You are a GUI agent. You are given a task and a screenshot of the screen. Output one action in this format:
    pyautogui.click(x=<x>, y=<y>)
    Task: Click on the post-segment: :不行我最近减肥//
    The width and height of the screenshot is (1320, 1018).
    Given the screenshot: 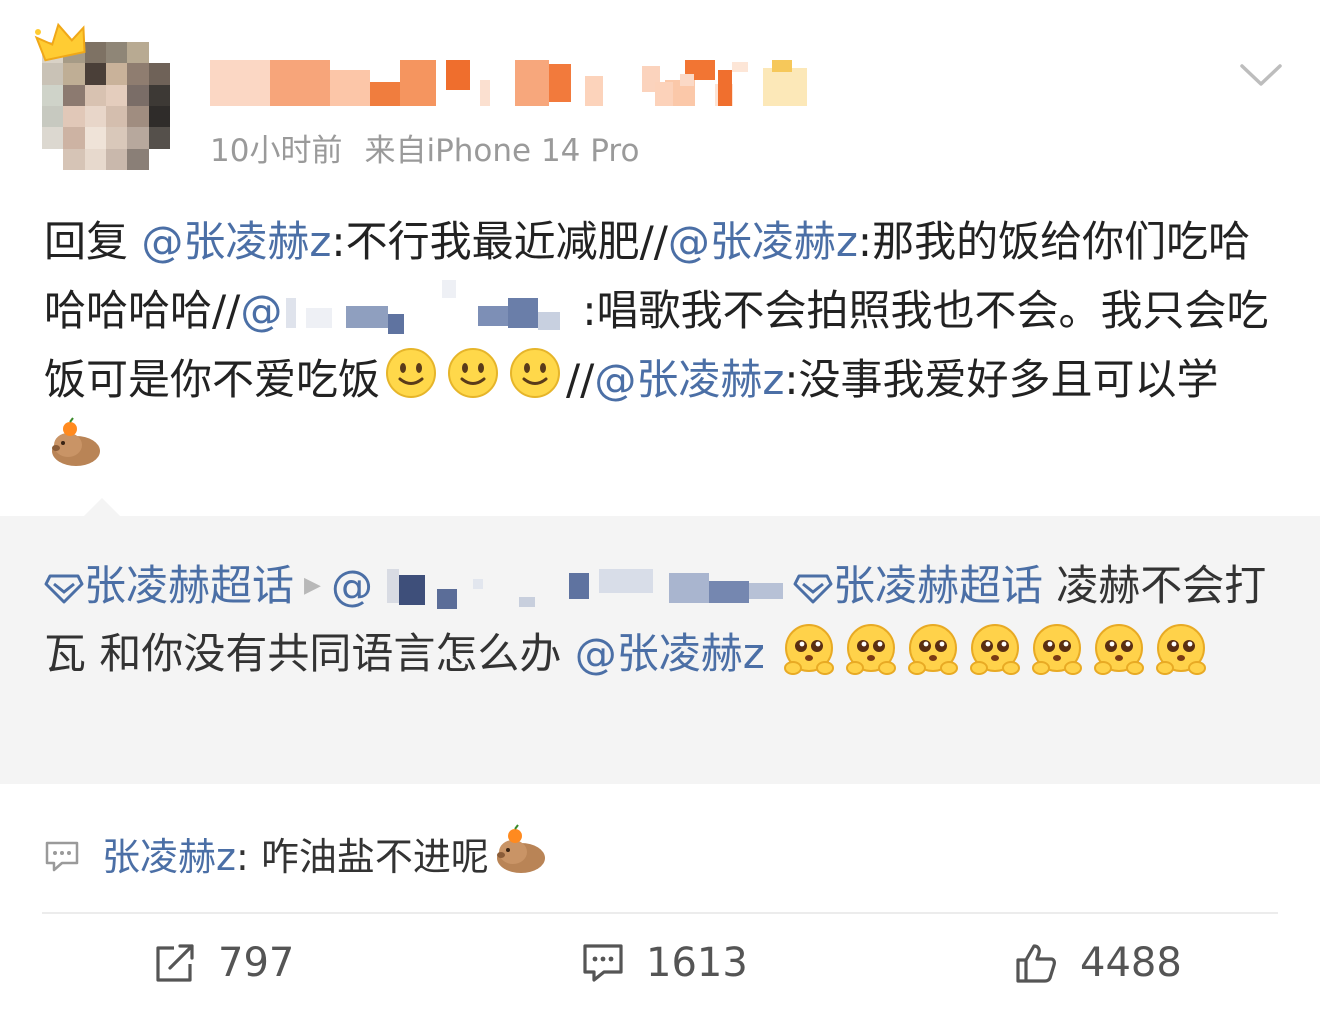 What is the action you would take?
    pyautogui.click(x=499, y=241)
    